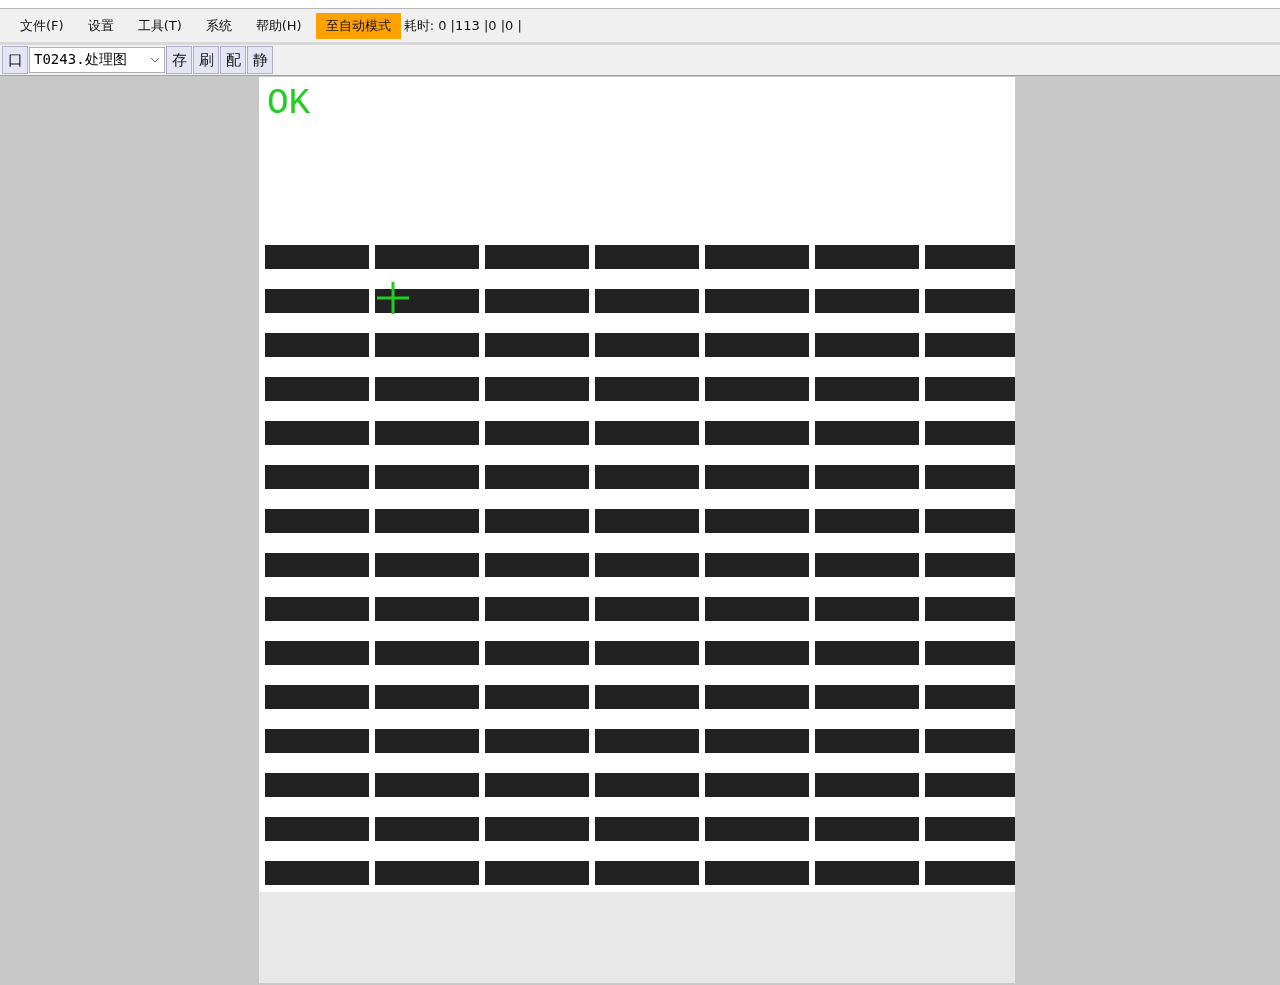 The image size is (1280, 985). I want to click on task-dropdown: T0243.处理图, so click(97, 60).